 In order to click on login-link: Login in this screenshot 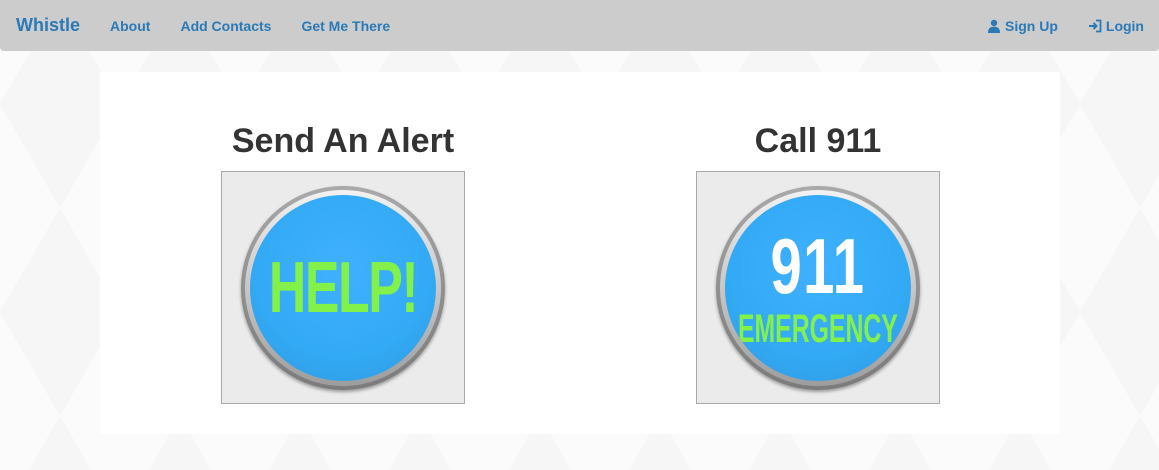, I will do `click(1101, 26)`.